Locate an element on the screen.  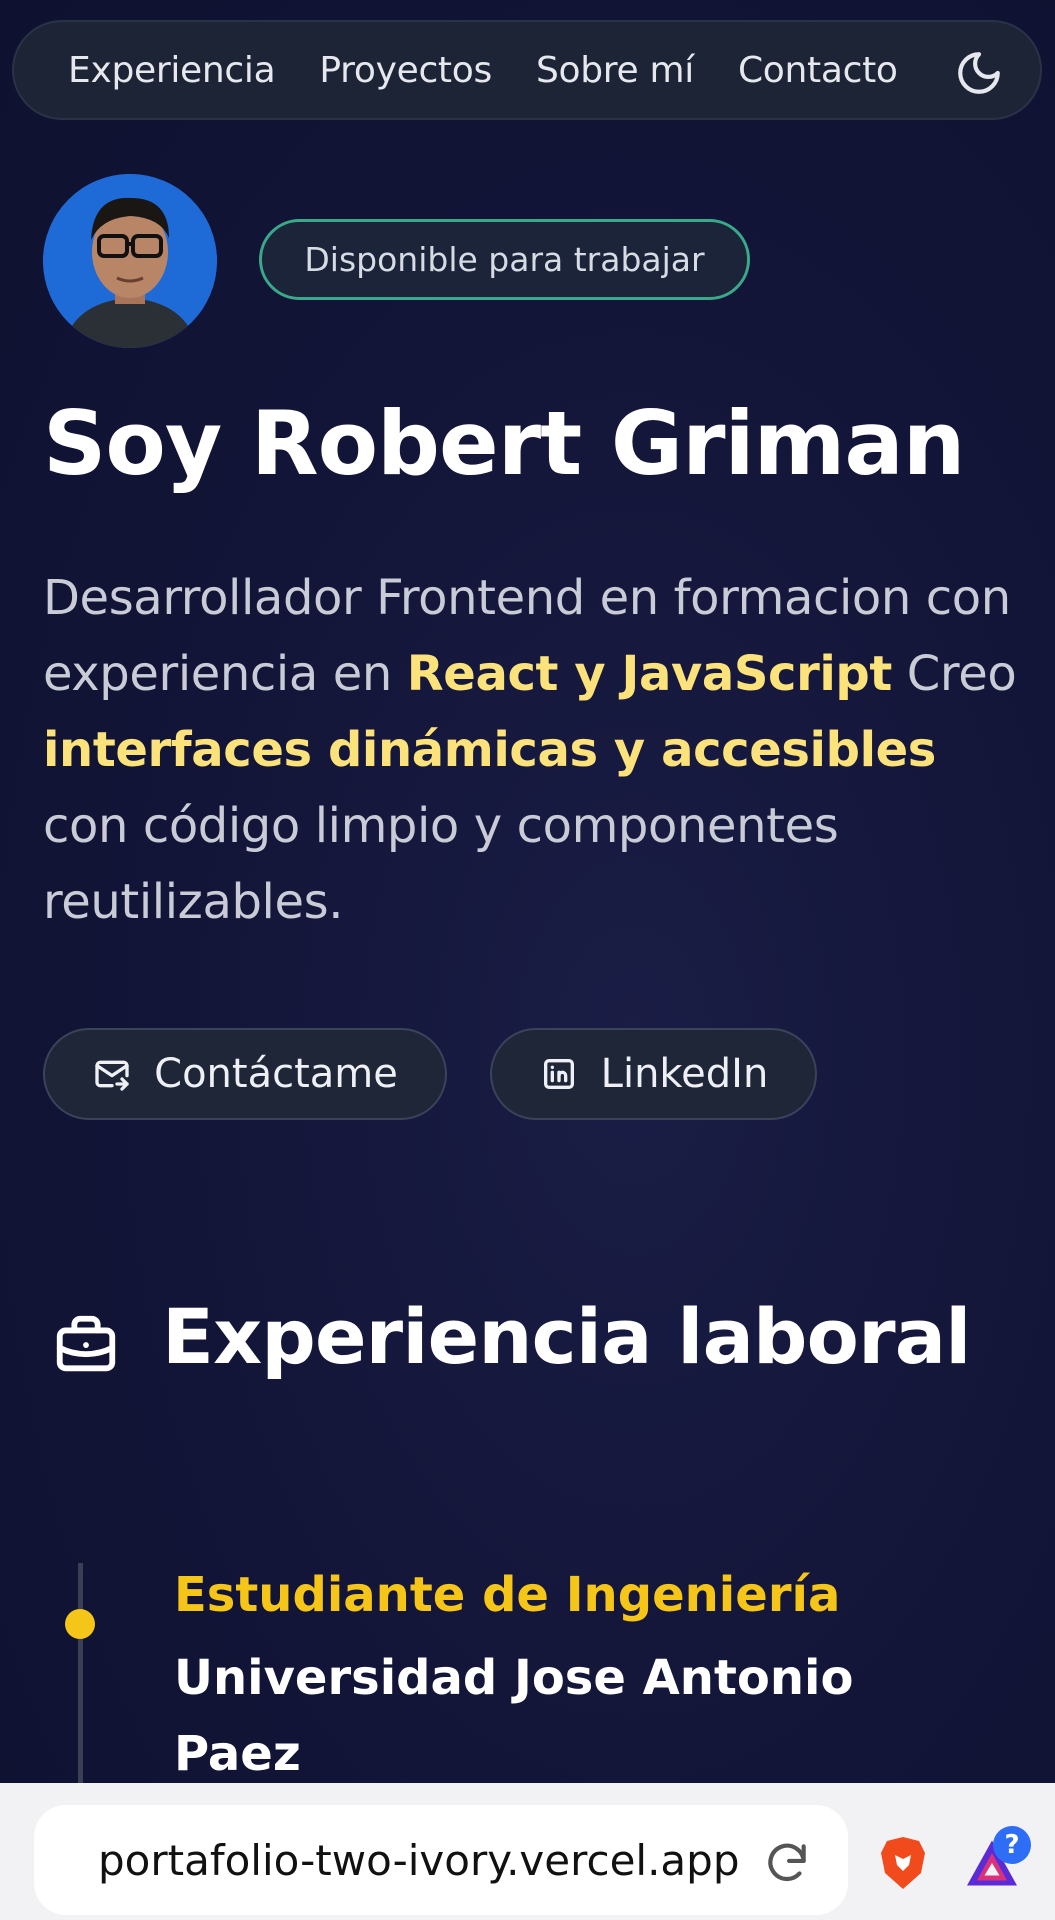
help-badge: ? is located at coordinates (1012, 1845).